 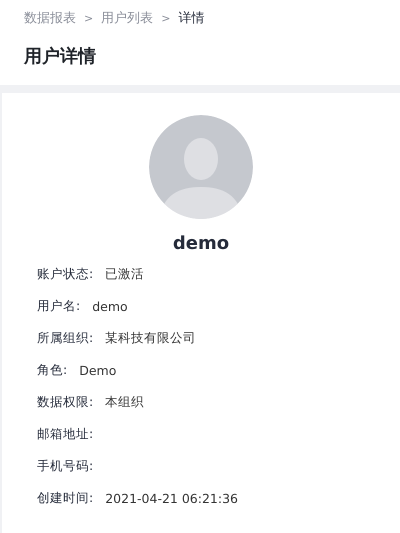 What do you see at coordinates (124, 274) in the screenshot?
I see `field-value: 已激活` at bounding box center [124, 274].